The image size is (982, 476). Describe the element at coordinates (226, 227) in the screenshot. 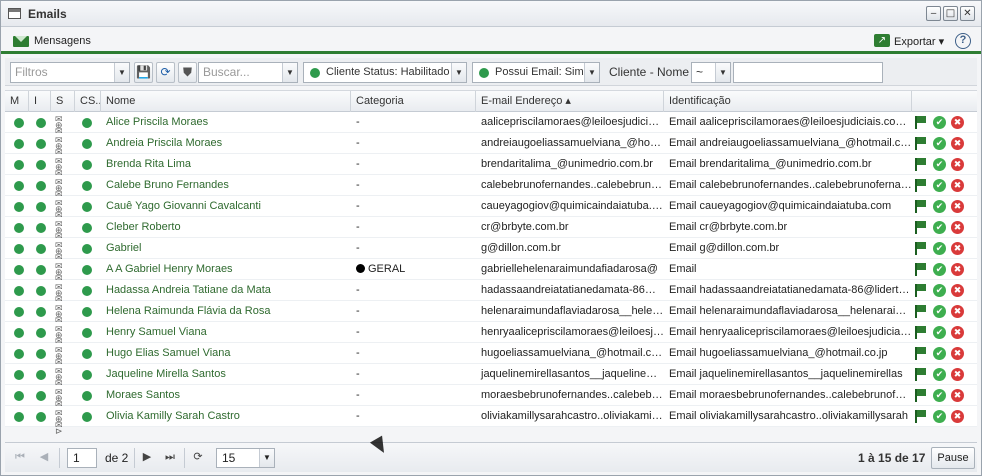

I see `name-cell: Cleber Roberto` at that location.